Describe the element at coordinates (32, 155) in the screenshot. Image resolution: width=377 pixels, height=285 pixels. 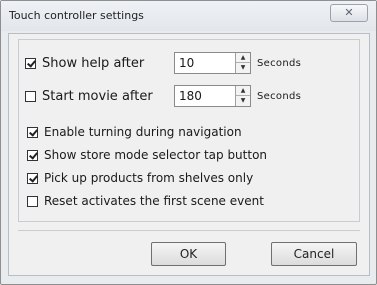
I see `store-mode-selector-checkbox` at that location.